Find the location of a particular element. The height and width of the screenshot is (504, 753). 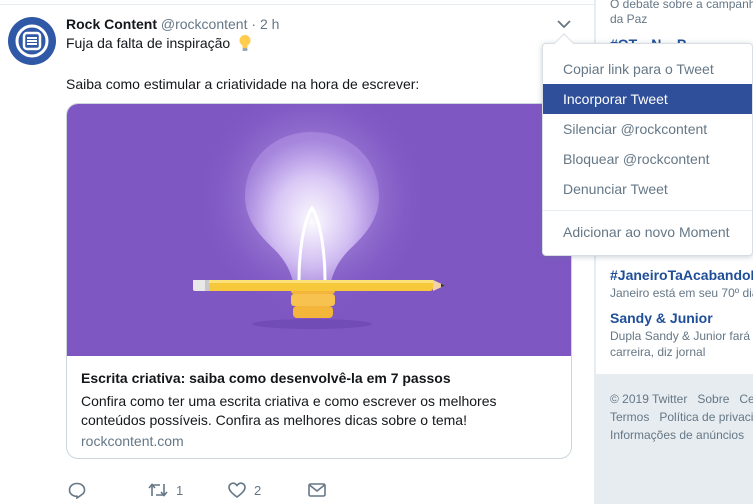

reply-icon is located at coordinates (77, 490).